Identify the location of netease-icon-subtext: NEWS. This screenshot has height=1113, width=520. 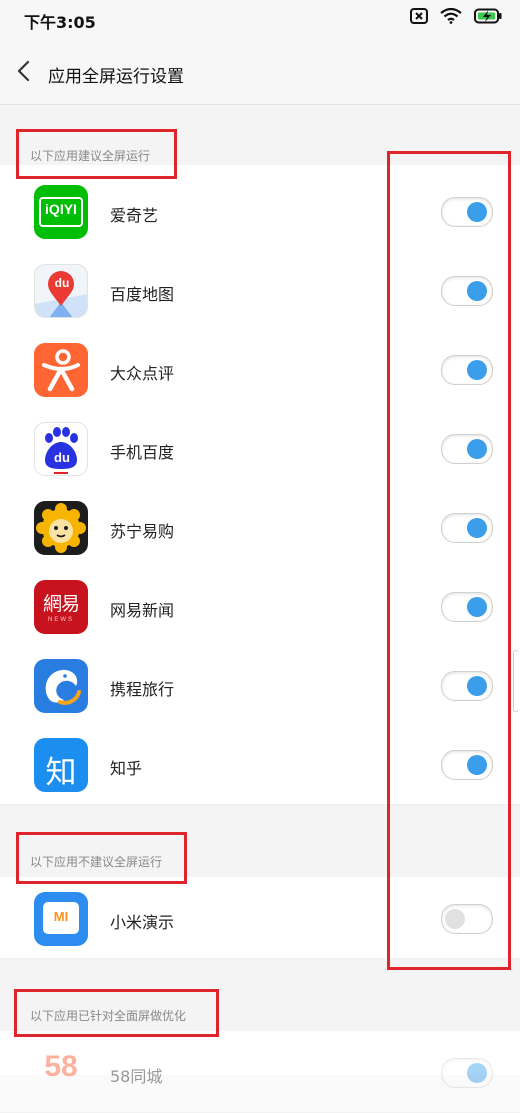
(61, 620).